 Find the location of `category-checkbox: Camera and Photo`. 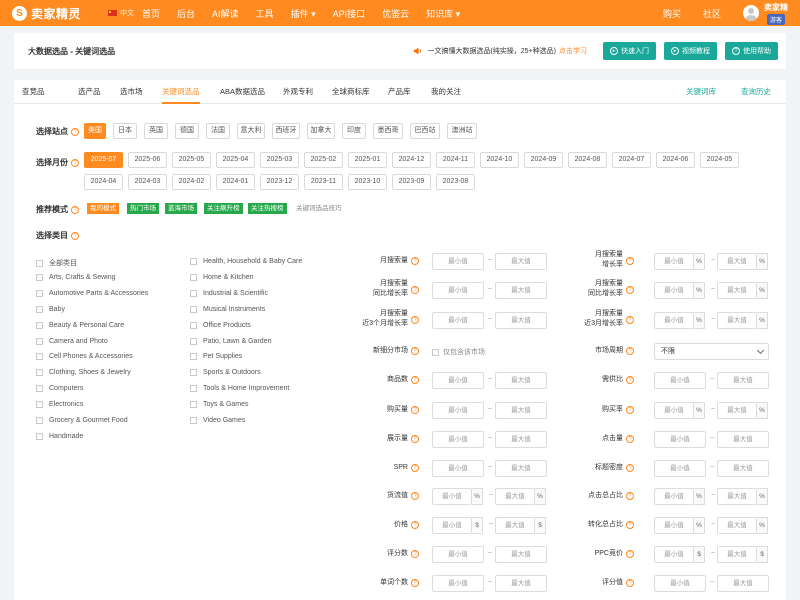

category-checkbox: Camera and Photo is located at coordinates (72, 341).